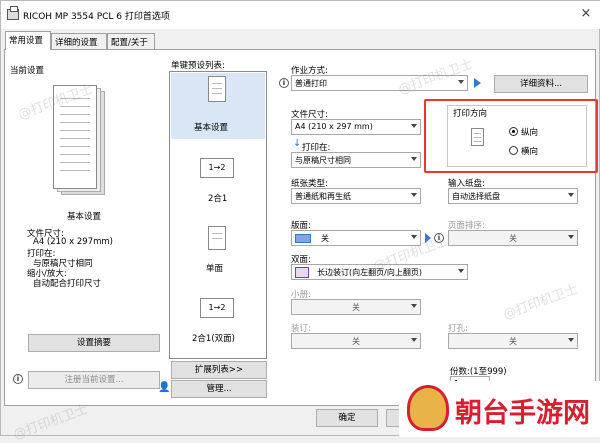 The height and width of the screenshot is (443, 600). I want to click on tab-detailed: 详细的设置, so click(79, 41).